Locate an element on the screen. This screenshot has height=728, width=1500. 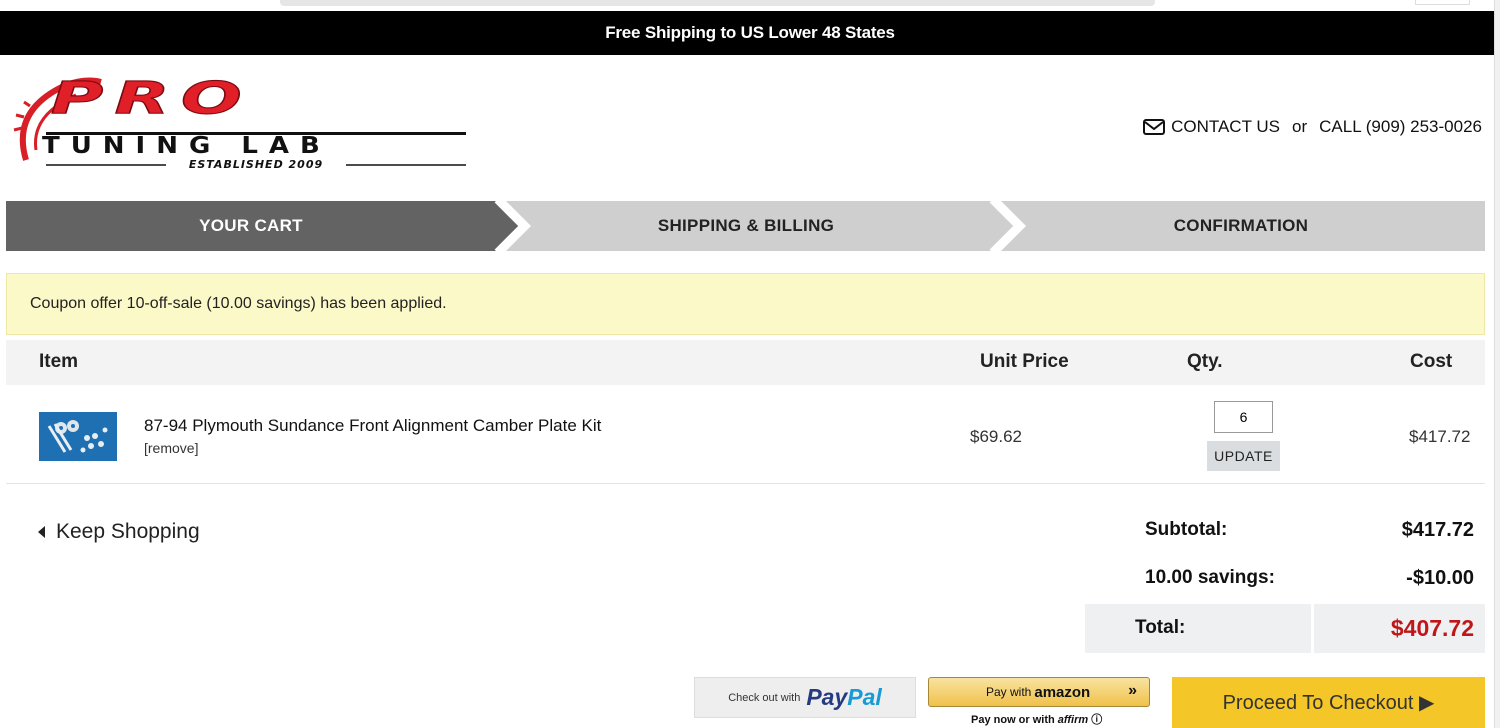
site-logo: PRO TUNING LAB ESTABLISHED 2009 is located at coordinates (241, 122).